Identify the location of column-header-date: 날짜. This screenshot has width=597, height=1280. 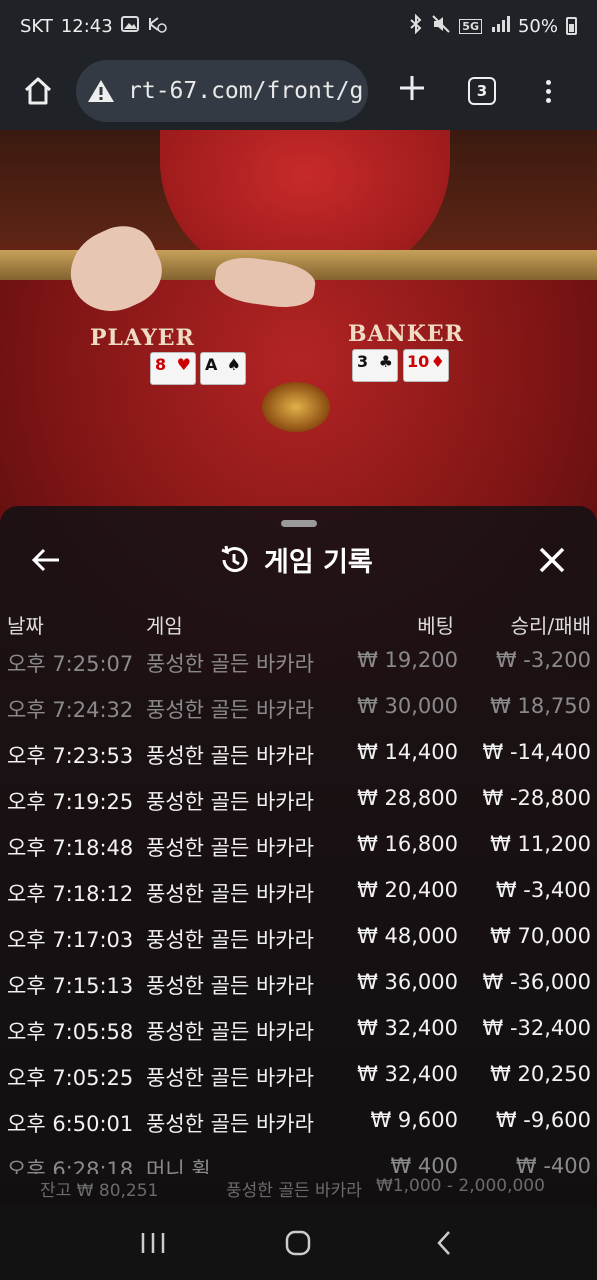
(25, 626).